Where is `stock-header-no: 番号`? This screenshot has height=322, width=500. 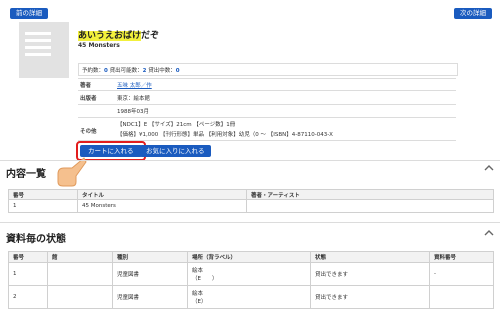
stock-header-no: 番号 is located at coordinates (28, 257).